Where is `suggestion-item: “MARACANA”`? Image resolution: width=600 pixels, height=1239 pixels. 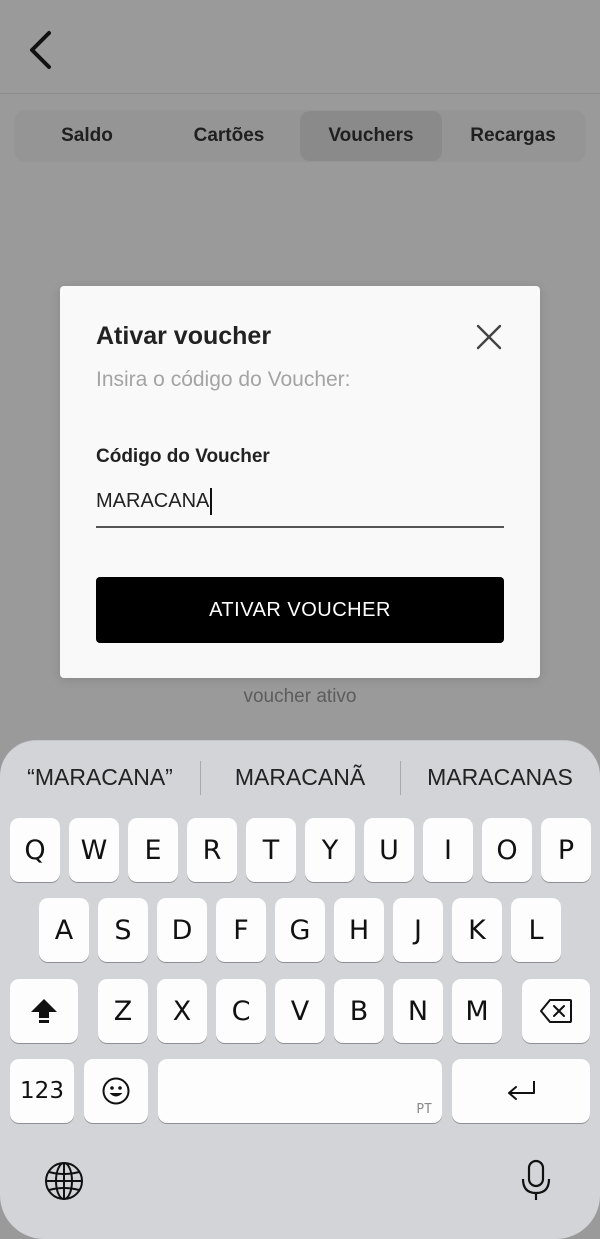
suggestion-item: “MARACANA” is located at coordinates (100, 777).